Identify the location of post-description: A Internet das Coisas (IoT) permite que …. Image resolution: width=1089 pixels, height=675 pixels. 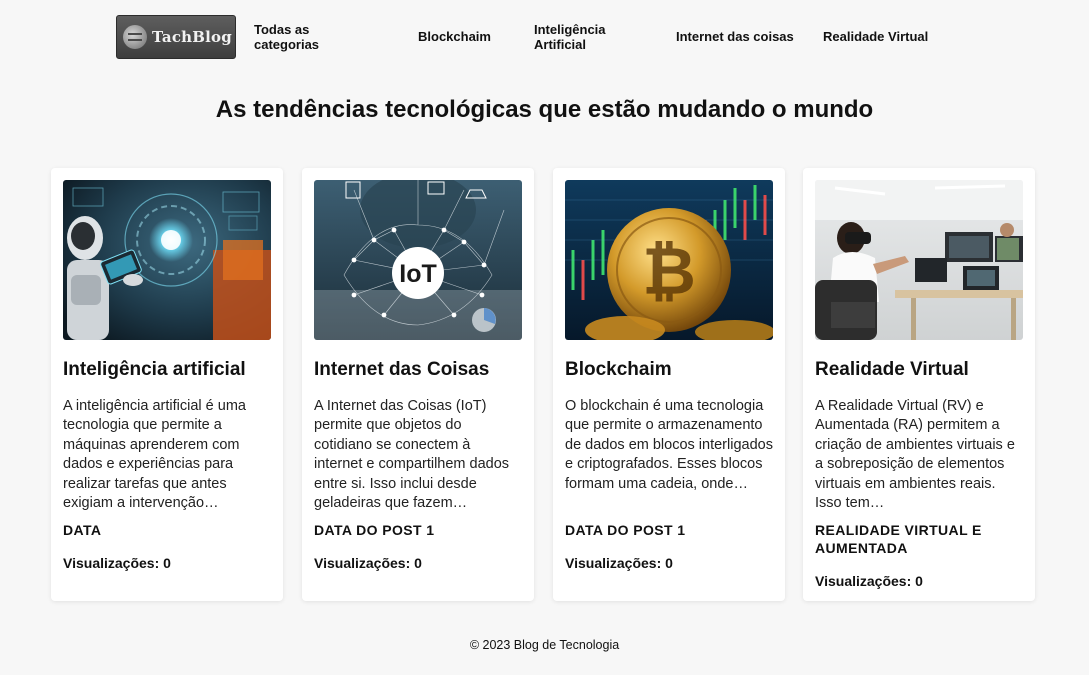
(412, 455).